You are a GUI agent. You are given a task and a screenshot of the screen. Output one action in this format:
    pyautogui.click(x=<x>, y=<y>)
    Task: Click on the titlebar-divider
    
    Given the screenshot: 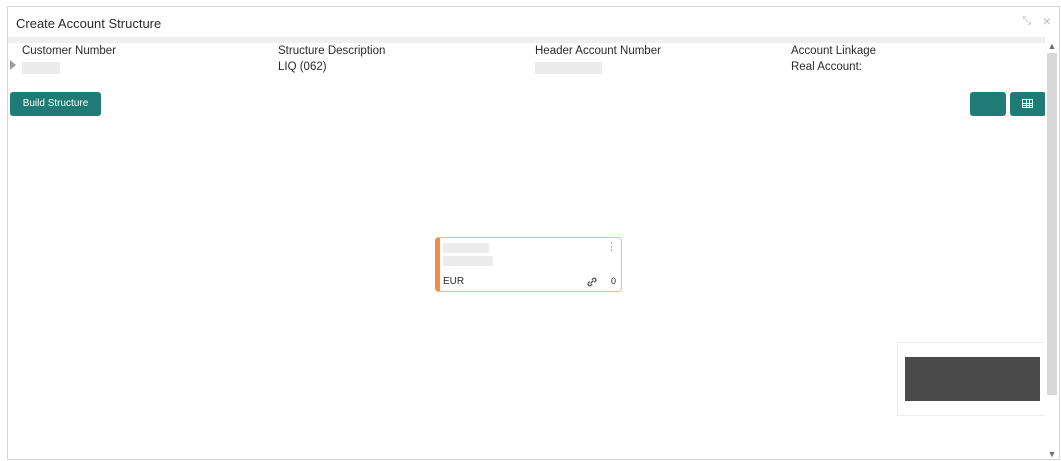 What is the action you would take?
    pyautogui.click(x=528, y=40)
    